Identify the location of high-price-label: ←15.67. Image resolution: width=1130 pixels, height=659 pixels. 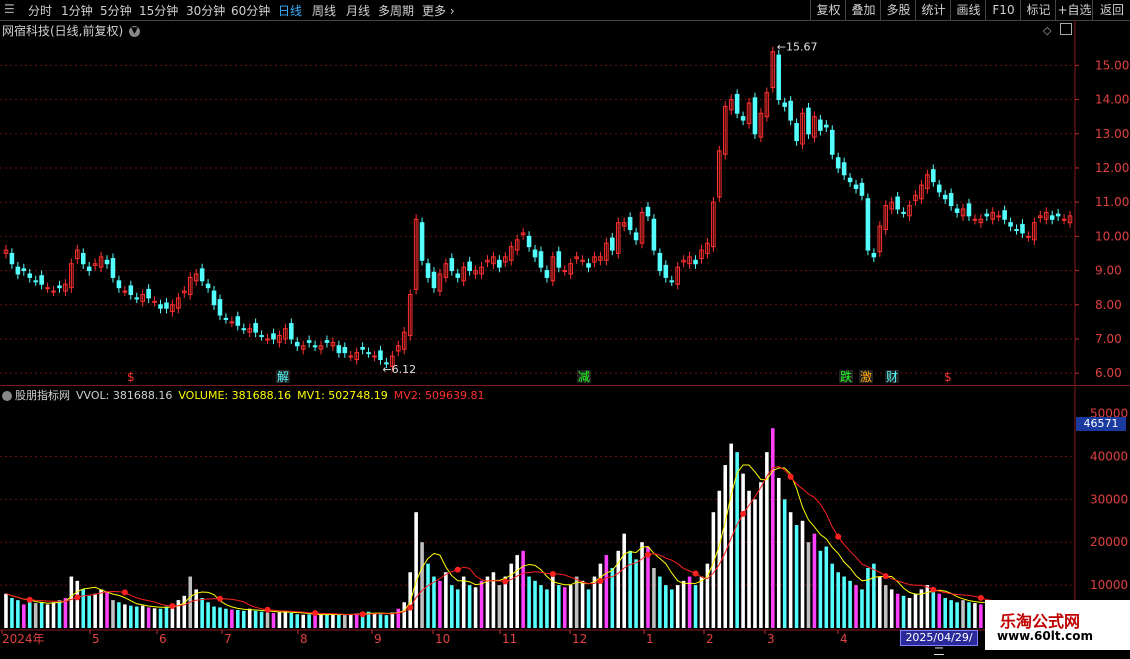
(797, 46).